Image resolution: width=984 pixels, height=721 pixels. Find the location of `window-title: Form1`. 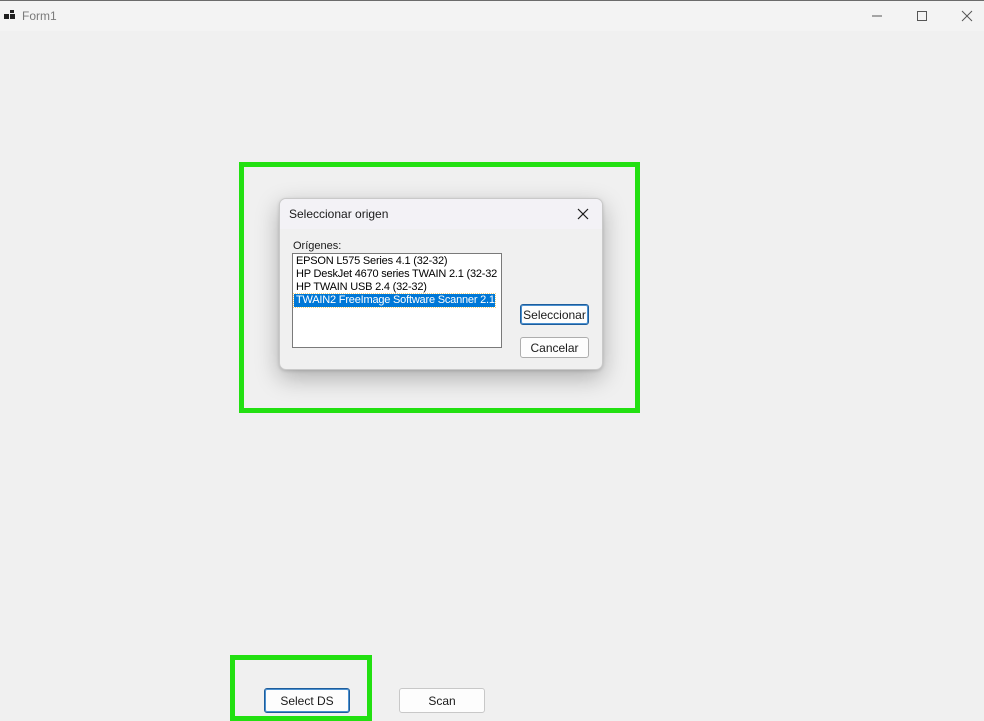

window-title: Form1 is located at coordinates (39, 16).